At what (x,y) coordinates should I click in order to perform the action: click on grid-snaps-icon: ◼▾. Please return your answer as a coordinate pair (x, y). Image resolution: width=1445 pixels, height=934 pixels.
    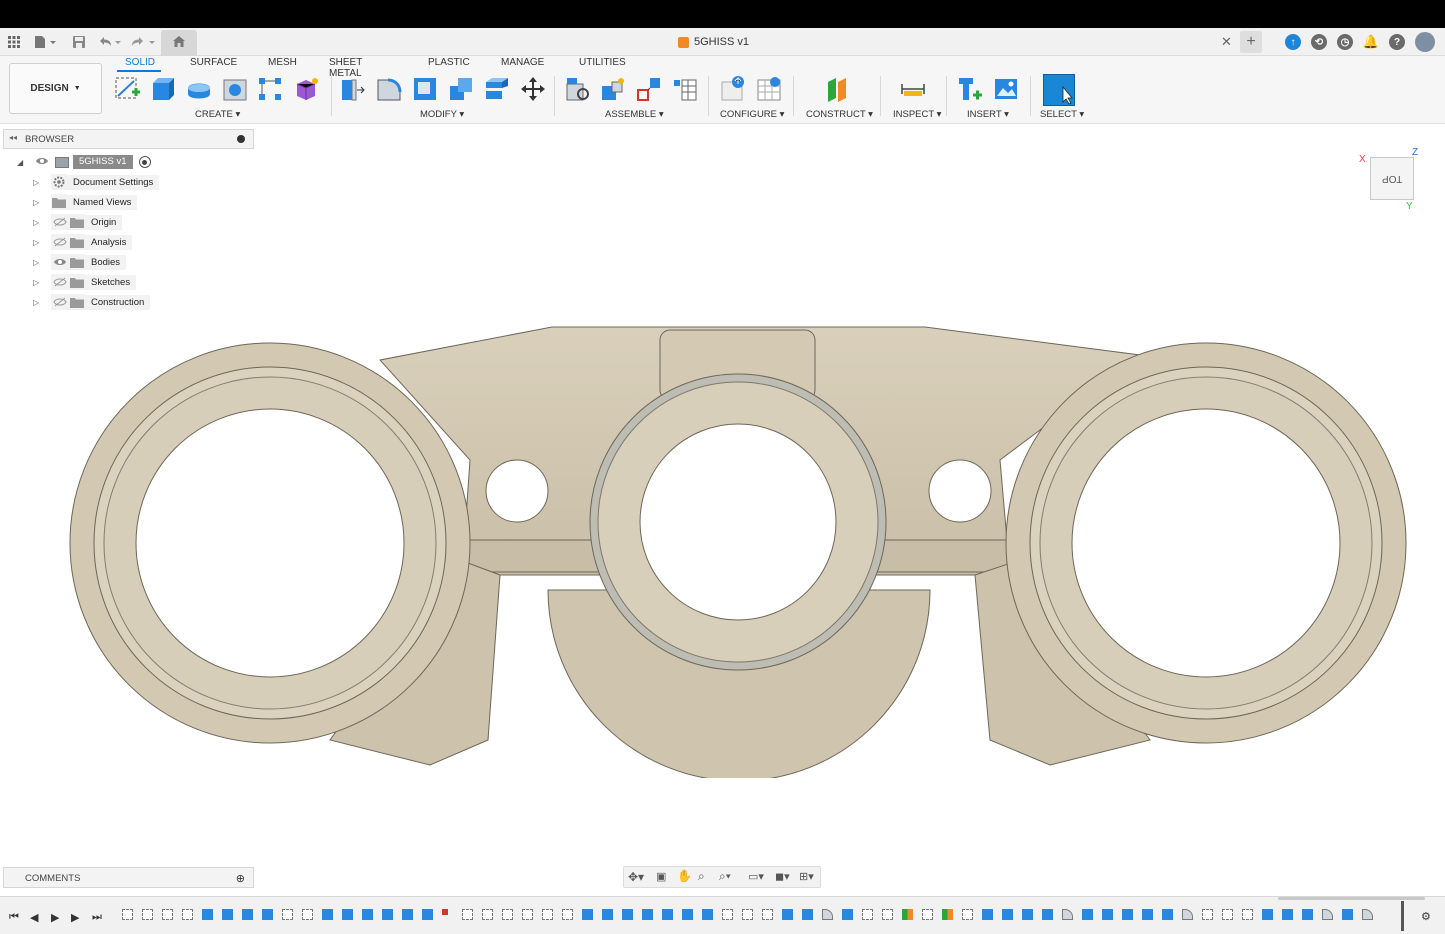
    Looking at the image, I should click on (782, 876).